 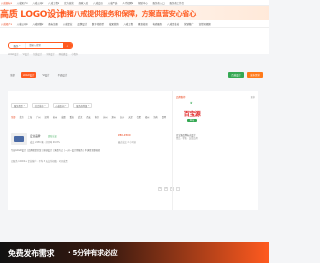 I want to click on region-item: 重庆, so click(x=72, y=117).